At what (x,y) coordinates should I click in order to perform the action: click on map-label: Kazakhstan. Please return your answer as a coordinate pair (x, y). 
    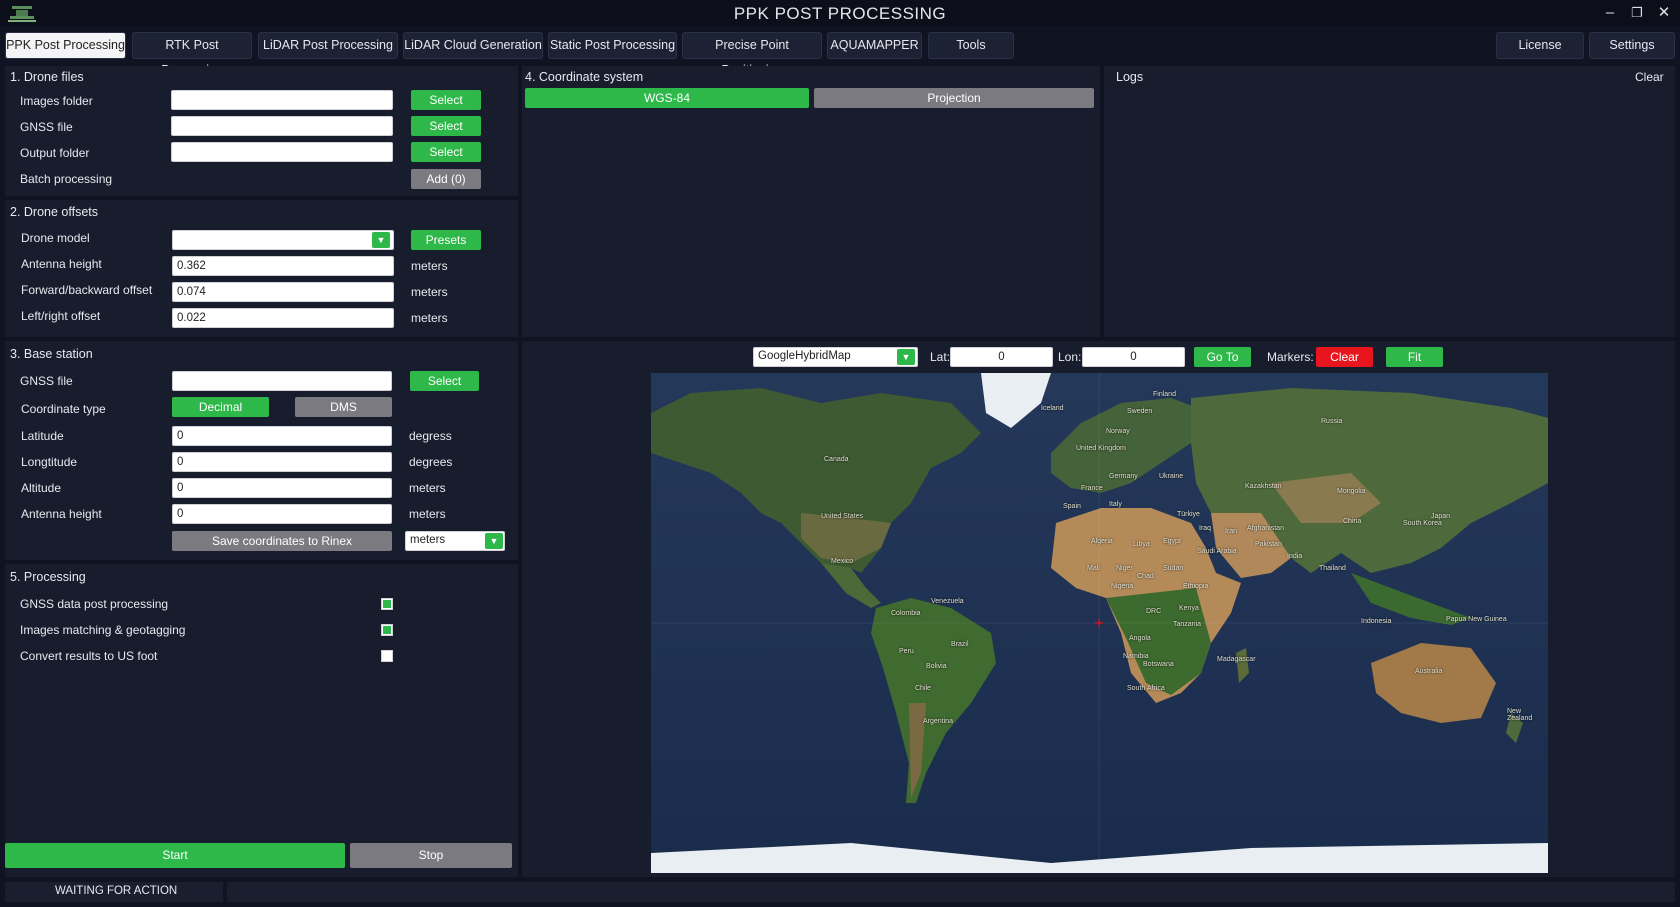
    Looking at the image, I should click on (1263, 486).